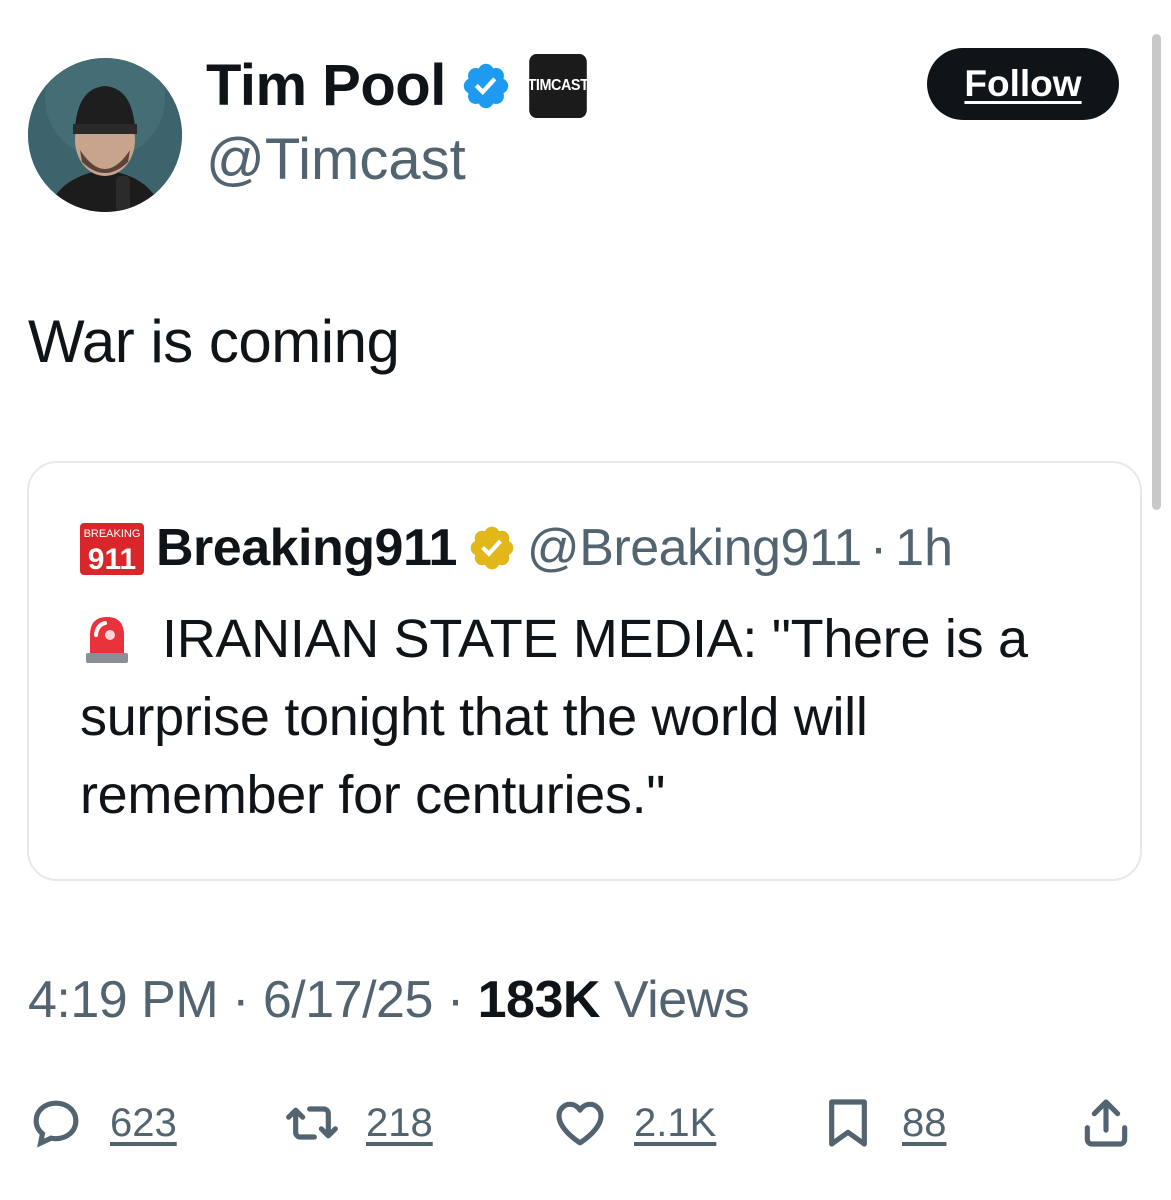 This screenshot has height=1200, width=1171. Describe the element at coordinates (580, 1123) in the screenshot. I see `like-icon` at that location.